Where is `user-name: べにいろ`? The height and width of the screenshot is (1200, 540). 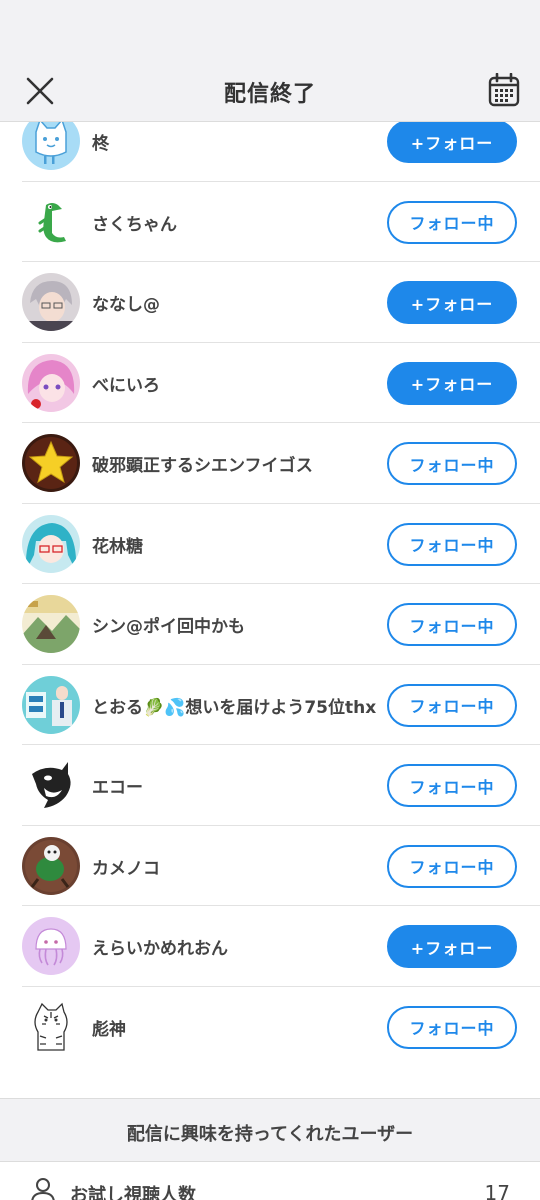
user-name: べにいろ is located at coordinates (126, 383).